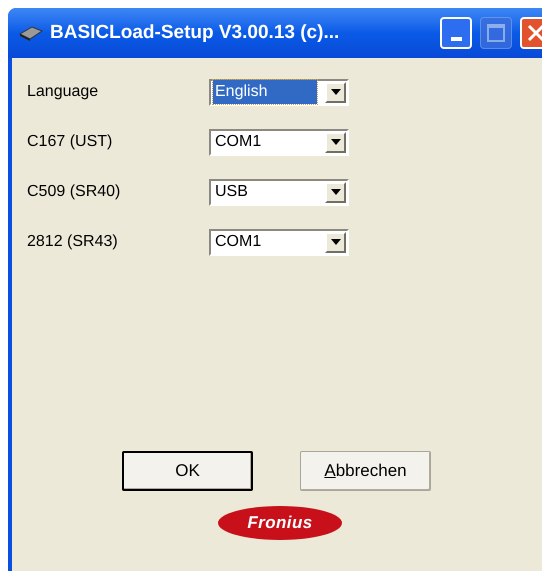 The image size is (542, 571). What do you see at coordinates (456, 33) in the screenshot?
I see `minimize-button` at bounding box center [456, 33].